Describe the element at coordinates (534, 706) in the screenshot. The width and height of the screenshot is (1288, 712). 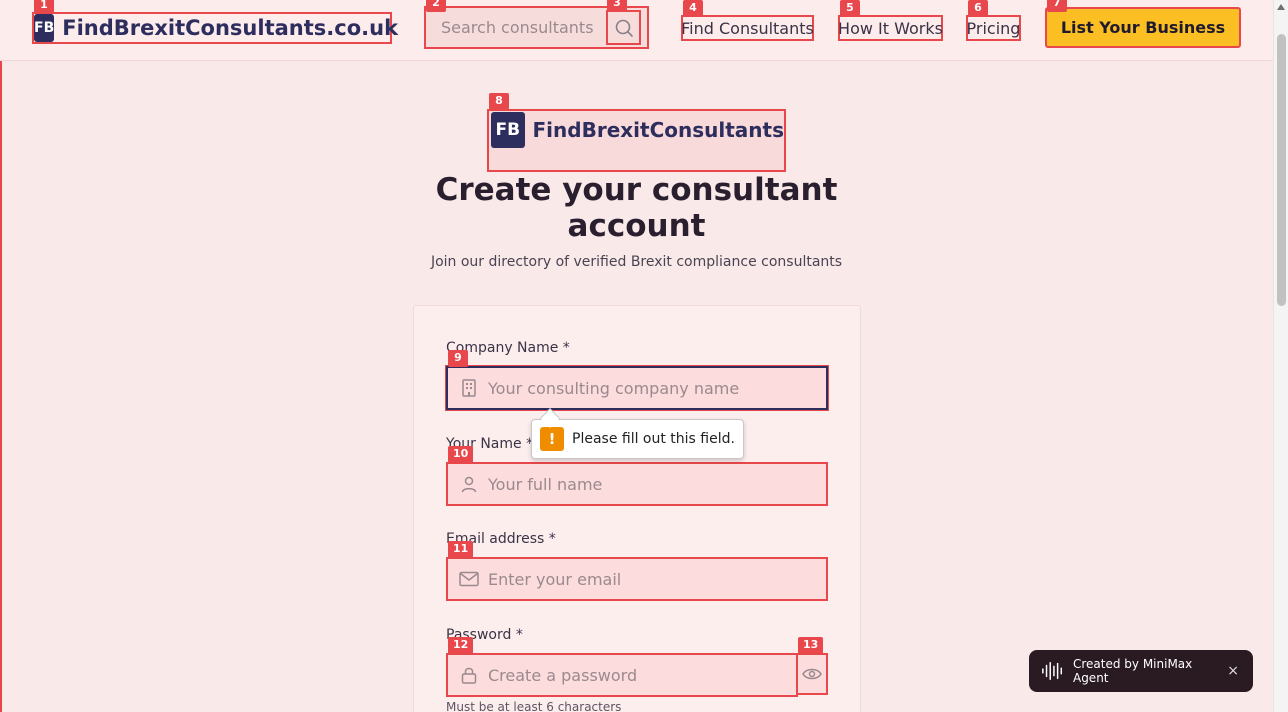
I see `password-hint: Must be at least 6 characters` at that location.